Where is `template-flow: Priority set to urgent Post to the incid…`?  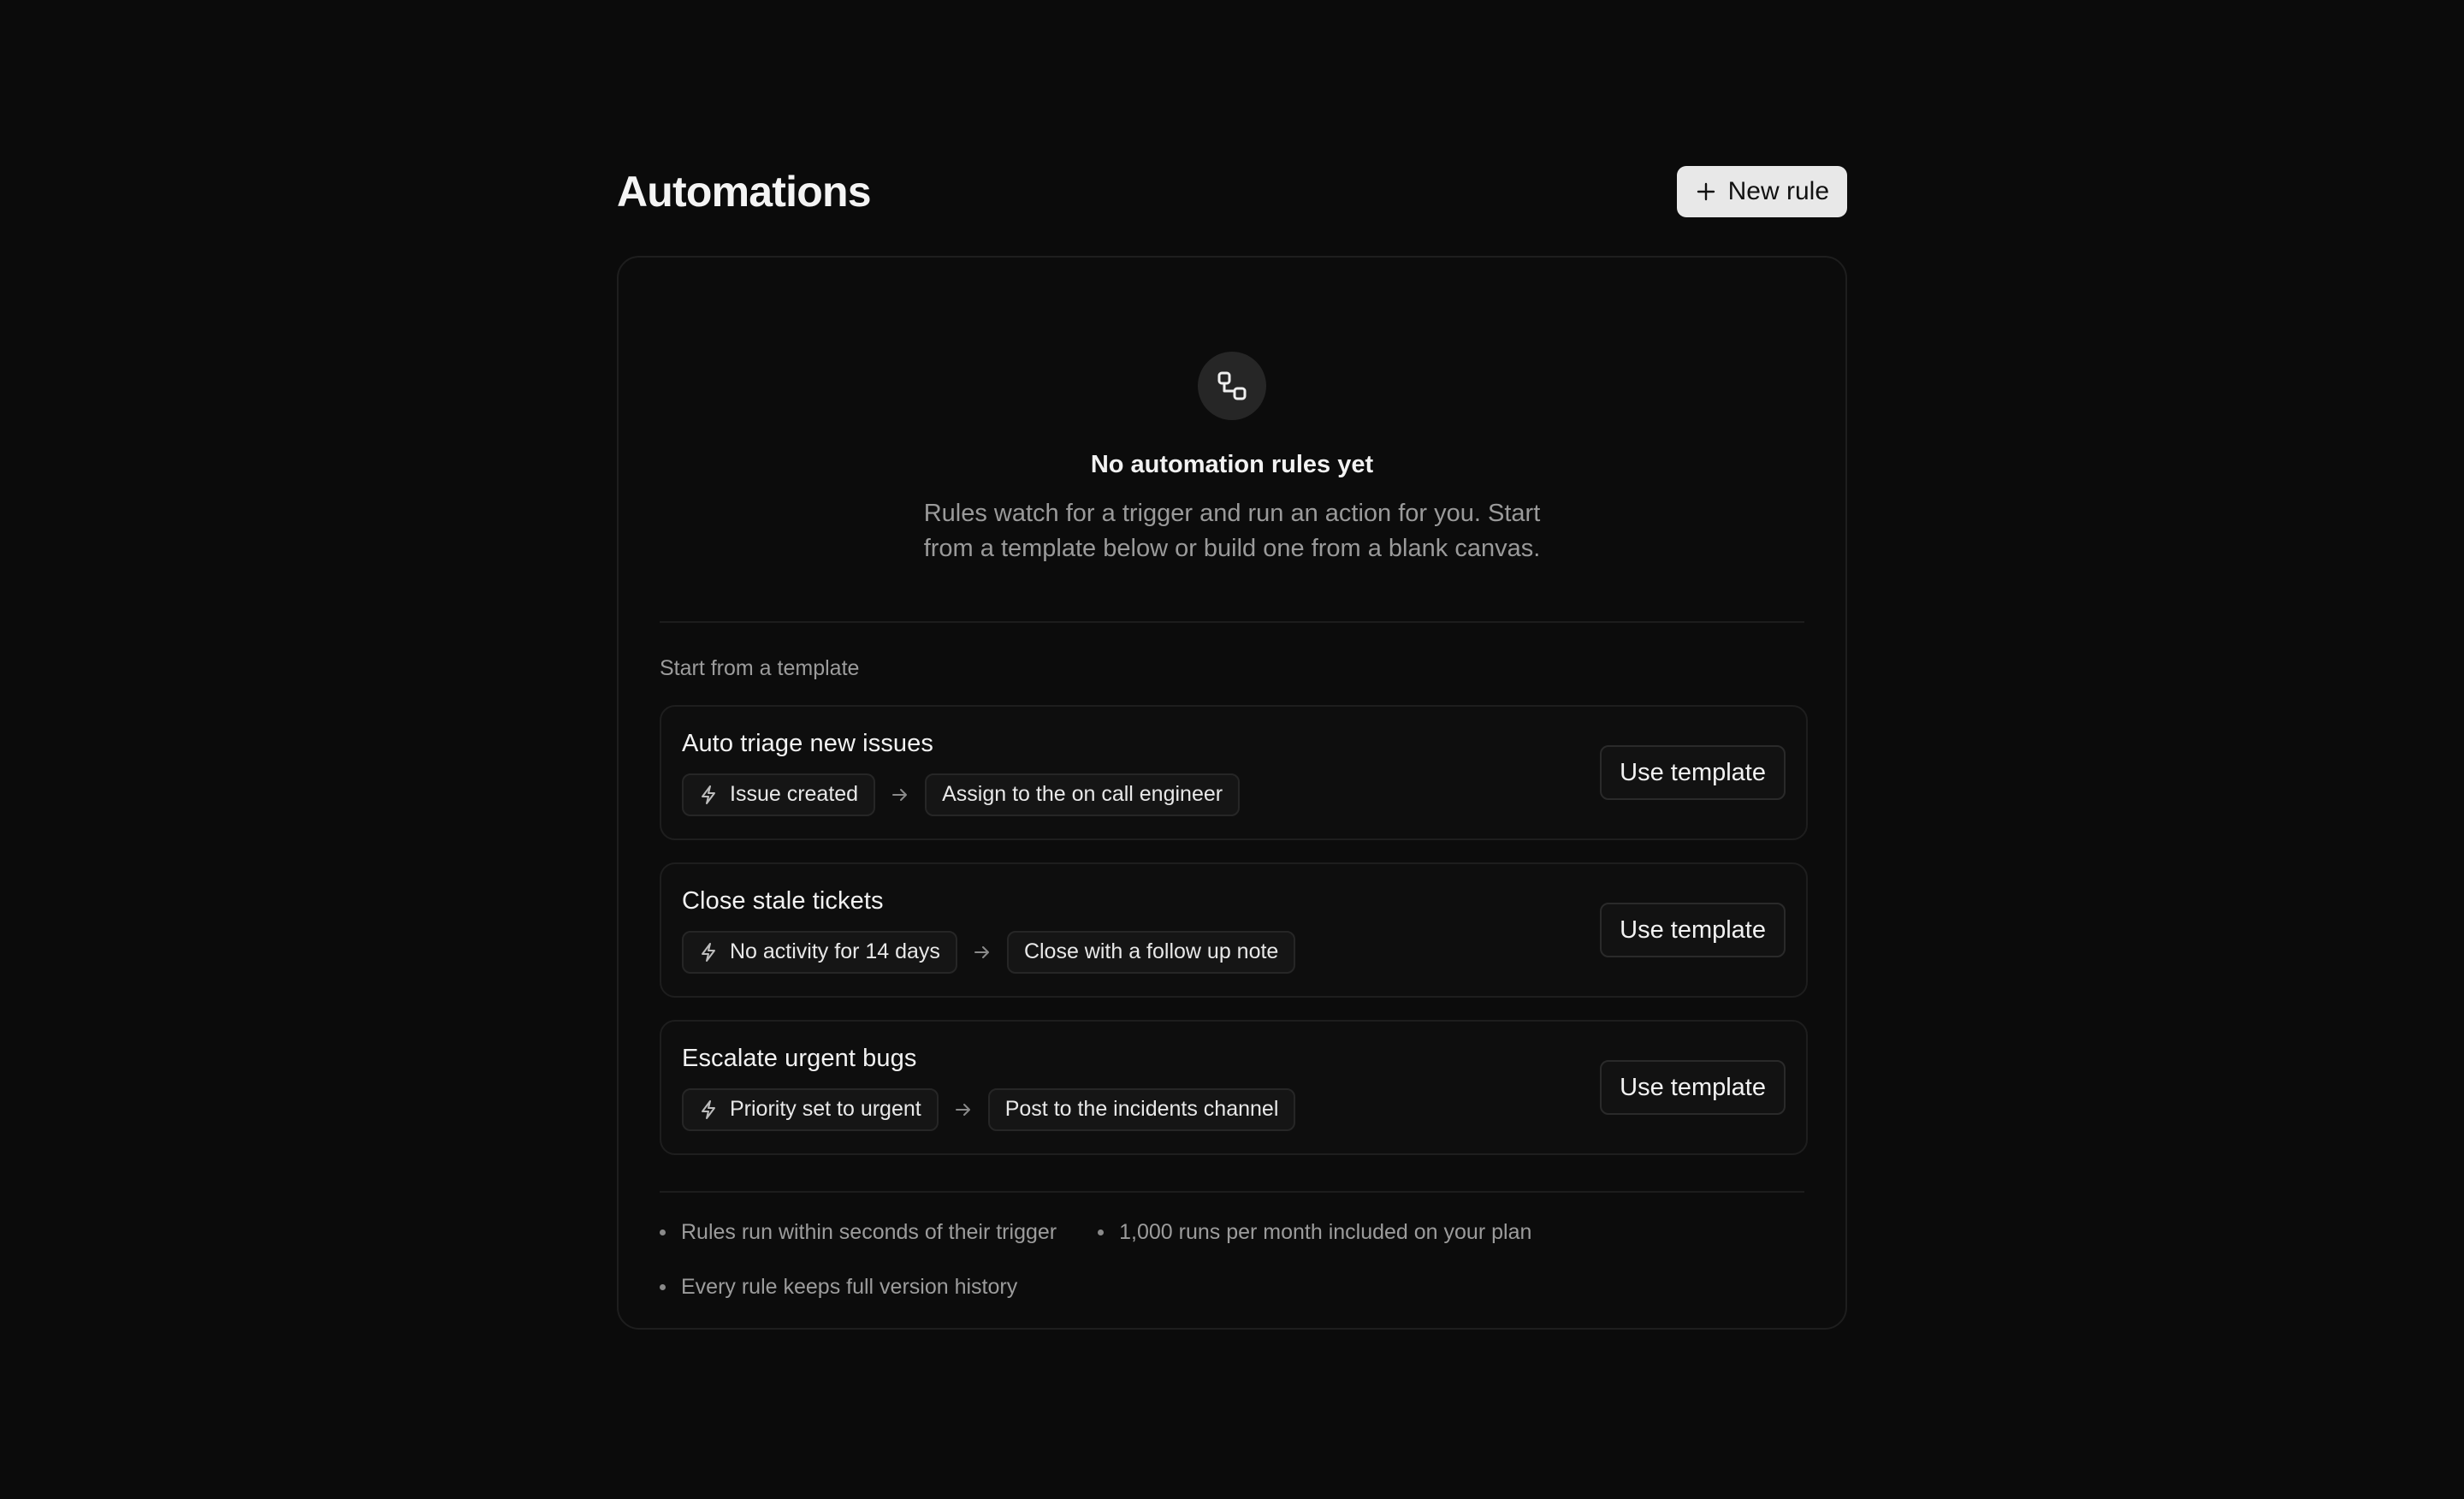 template-flow: Priority set to urgent Post to the incid… is located at coordinates (989, 1109).